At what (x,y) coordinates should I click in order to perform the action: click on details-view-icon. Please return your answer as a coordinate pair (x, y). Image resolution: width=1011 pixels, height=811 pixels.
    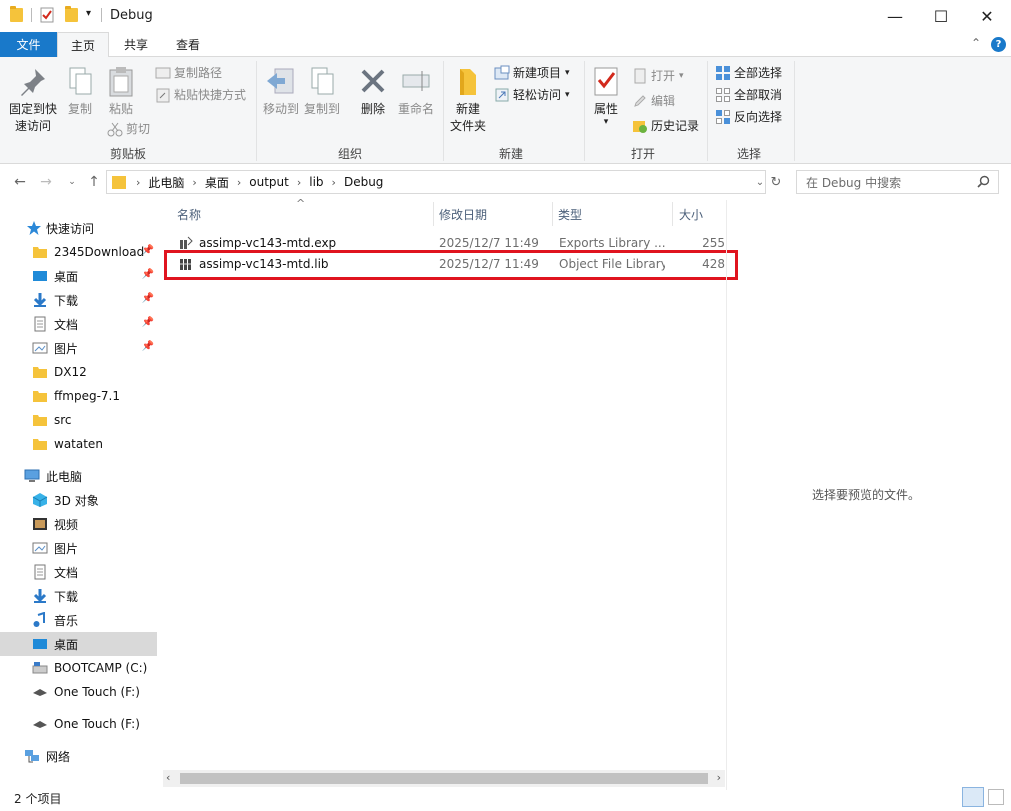
    Looking at the image, I should click on (973, 797).